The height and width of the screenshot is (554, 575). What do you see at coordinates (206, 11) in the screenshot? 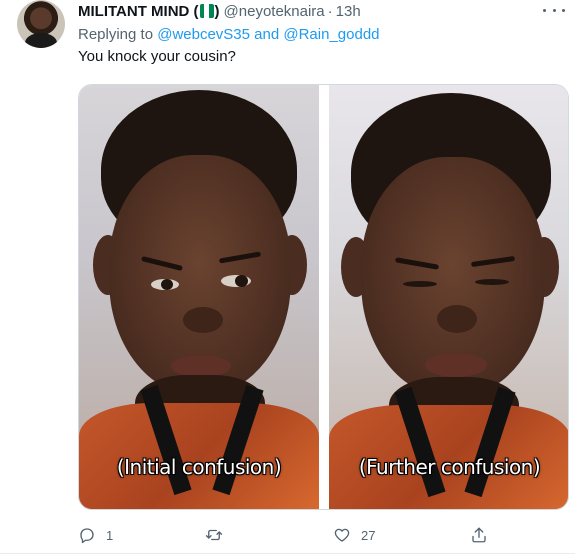
I see `nigeria-flag-icon` at bounding box center [206, 11].